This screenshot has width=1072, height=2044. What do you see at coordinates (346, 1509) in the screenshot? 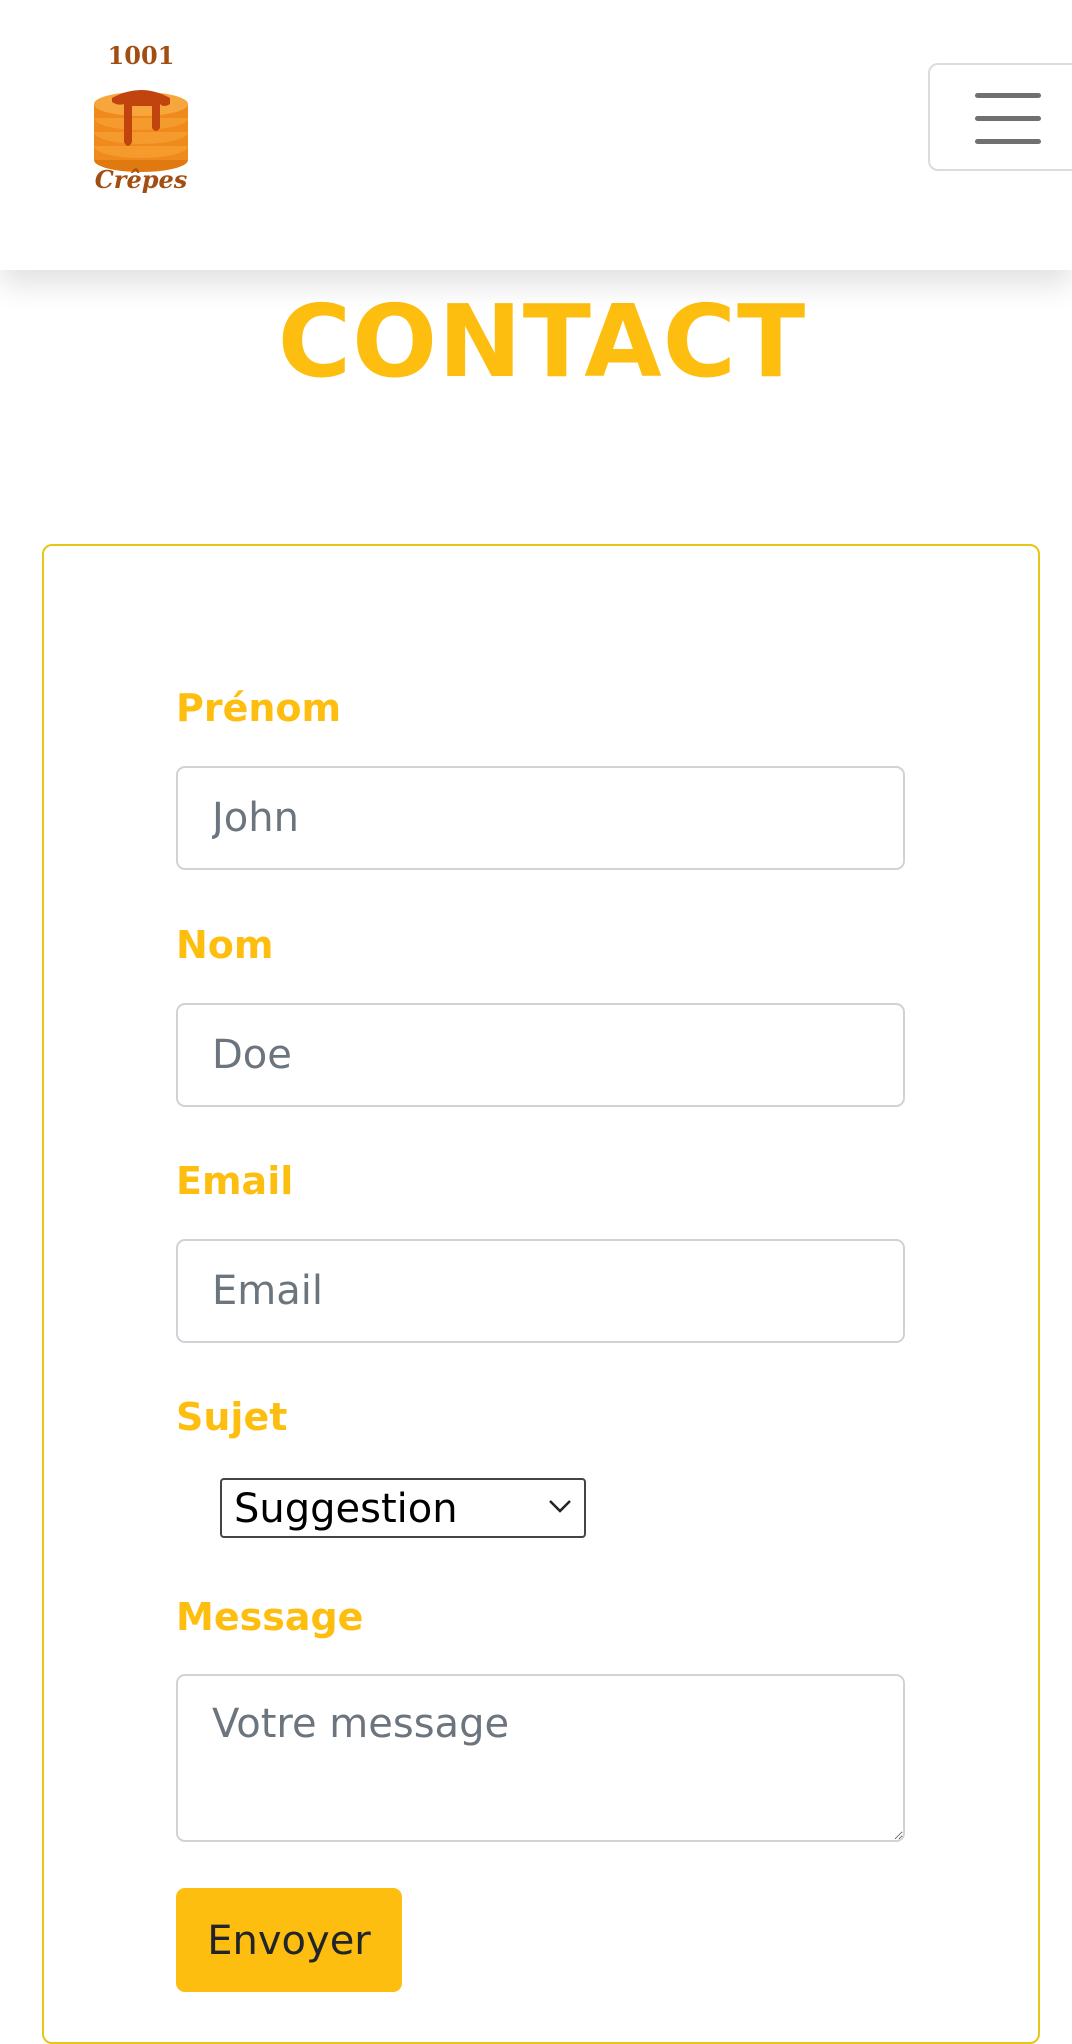
I see `subject-selected-value: Suggestion` at bounding box center [346, 1509].